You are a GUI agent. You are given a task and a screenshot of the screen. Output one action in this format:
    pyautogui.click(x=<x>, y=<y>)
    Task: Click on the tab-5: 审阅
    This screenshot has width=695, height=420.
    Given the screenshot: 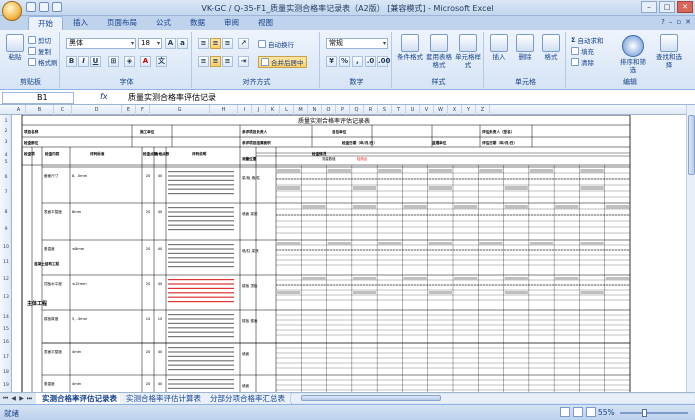 What is the action you would take?
    pyautogui.click(x=231, y=23)
    